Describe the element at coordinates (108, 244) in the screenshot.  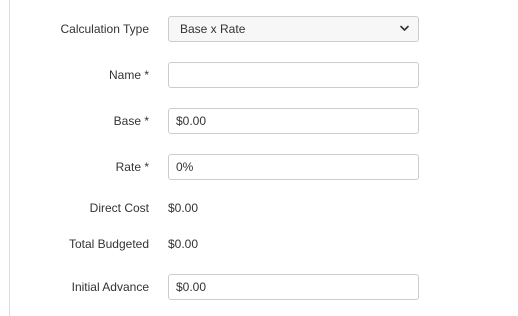
I see `total-budgeted-label: Total Budgeted` at that location.